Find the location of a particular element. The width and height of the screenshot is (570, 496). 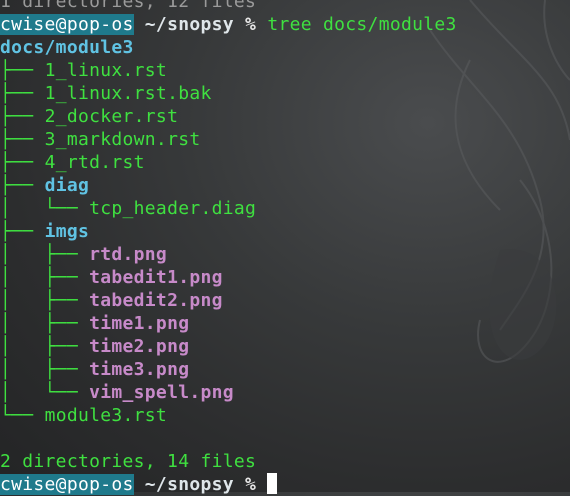

tree-branch-connector: └── is located at coordinates (22, 415).